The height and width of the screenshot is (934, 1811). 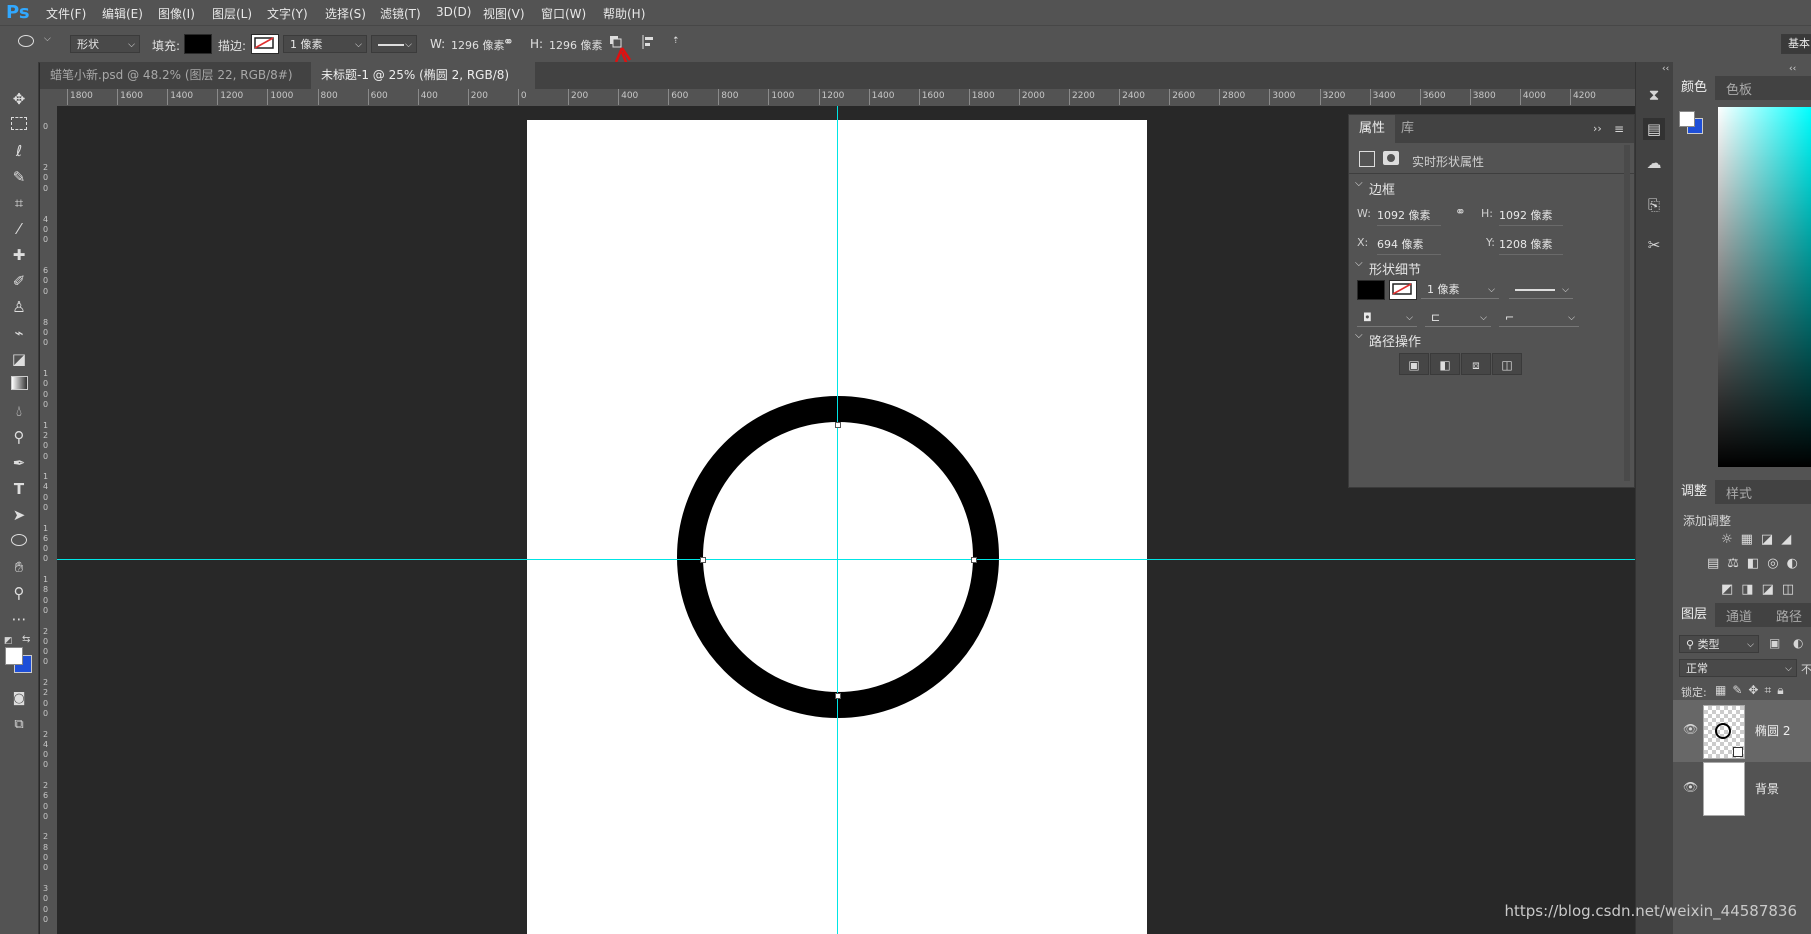 What do you see at coordinates (1654, 245) in the screenshot?
I see `tools-preset-icon: ✂` at bounding box center [1654, 245].